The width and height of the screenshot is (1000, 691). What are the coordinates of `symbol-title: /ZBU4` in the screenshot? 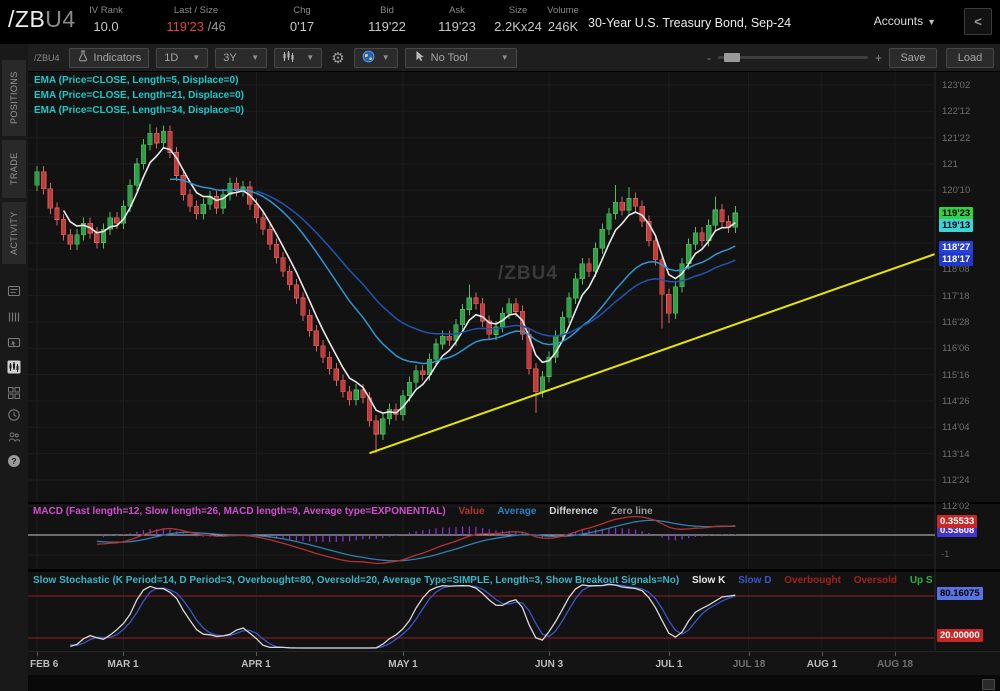 It's located at (42, 19).